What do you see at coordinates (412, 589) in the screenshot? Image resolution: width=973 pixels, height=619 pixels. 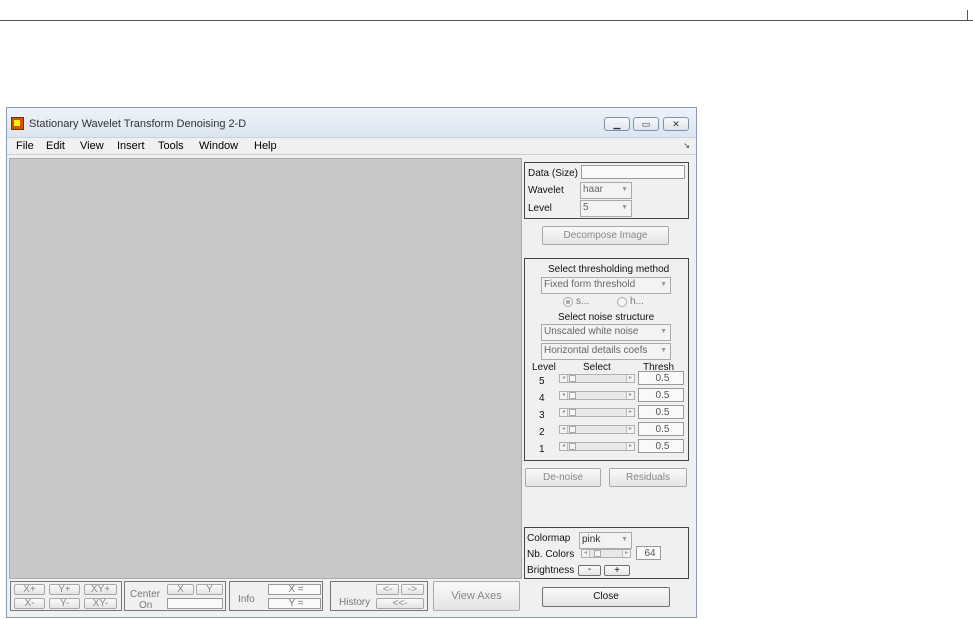 I see `history-forward-button: ->` at bounding box center [412, 589].